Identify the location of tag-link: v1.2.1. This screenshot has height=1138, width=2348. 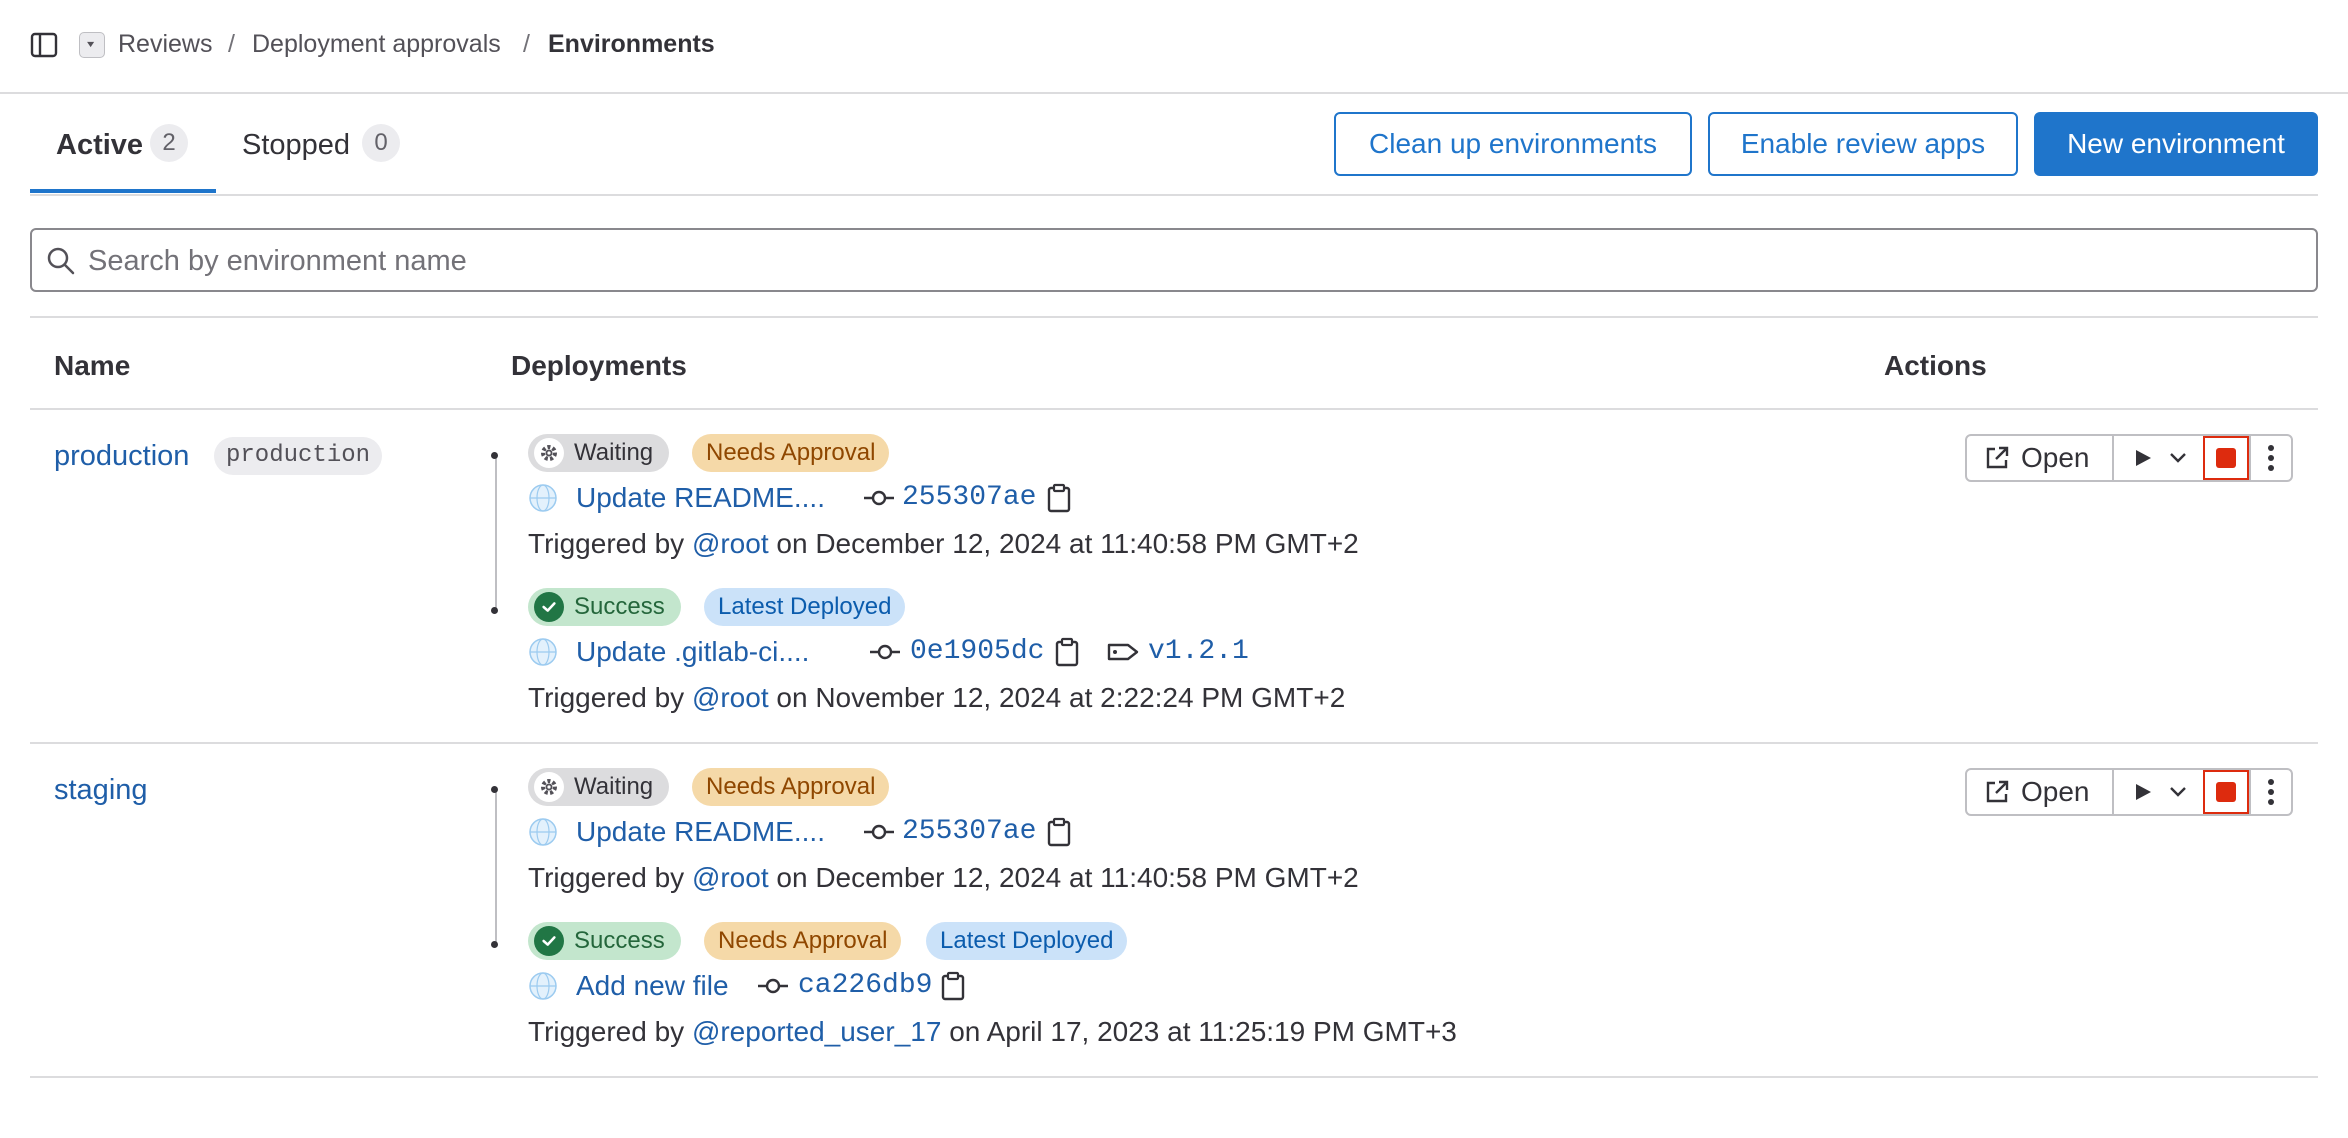
(1198, 651).